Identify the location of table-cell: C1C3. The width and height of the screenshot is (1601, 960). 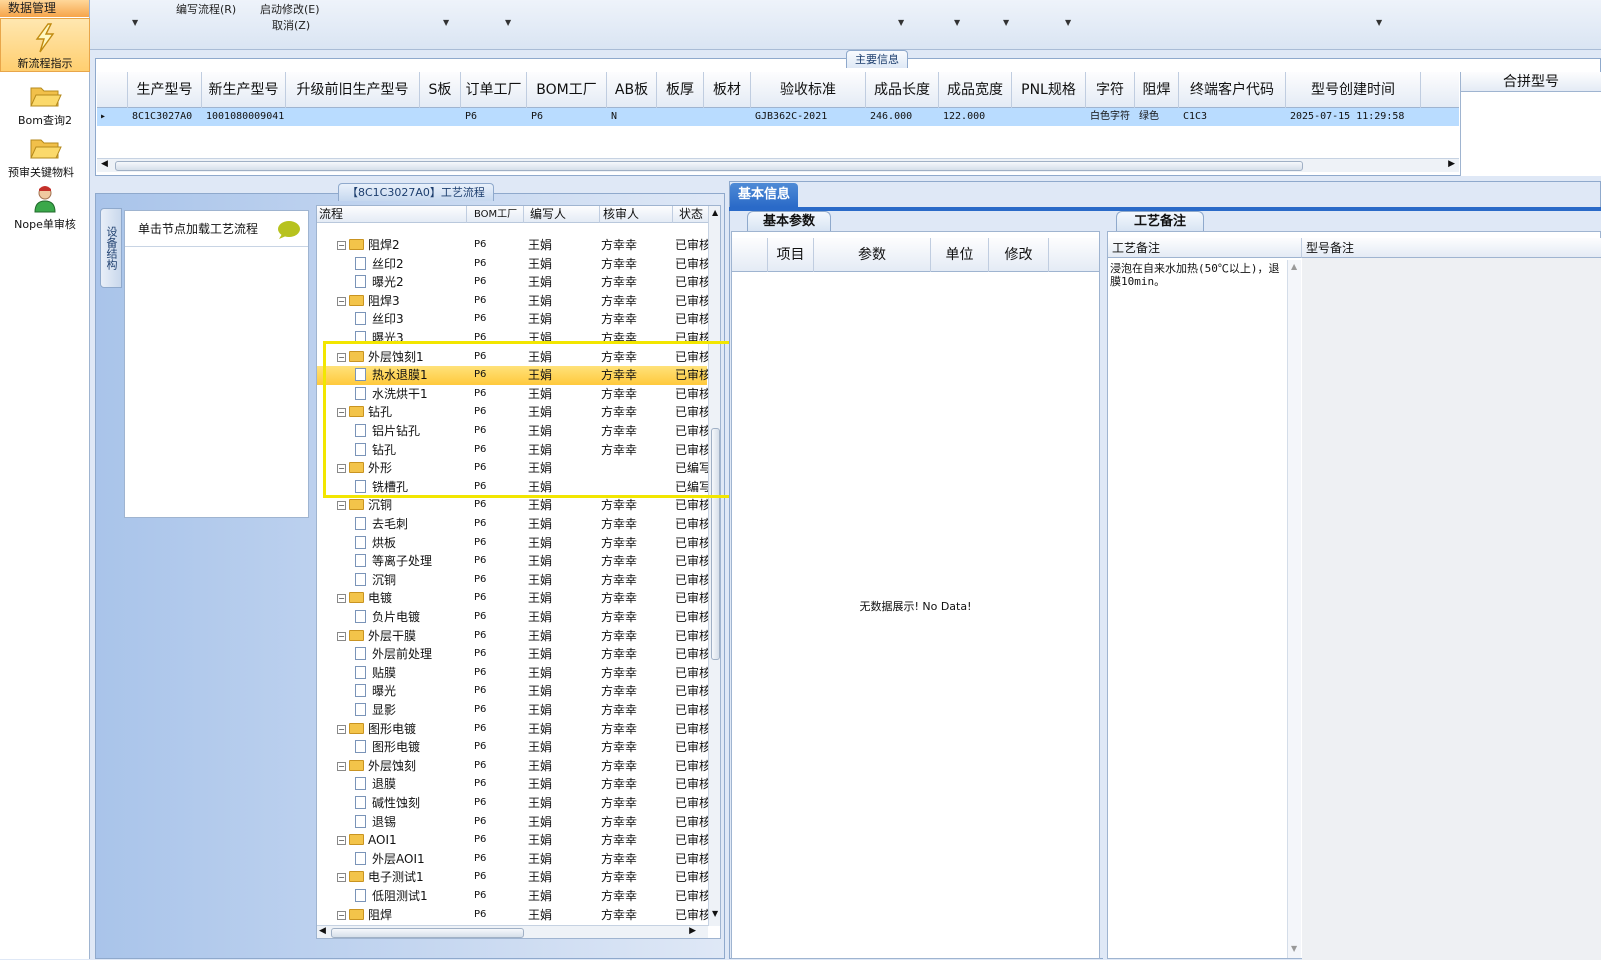
(1233, 117).